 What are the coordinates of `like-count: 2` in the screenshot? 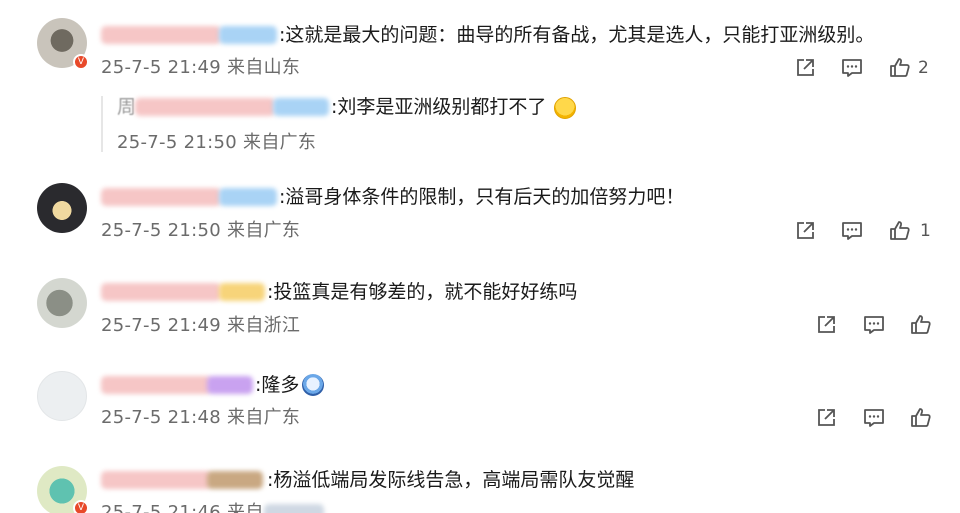 It's located at (923, 68).